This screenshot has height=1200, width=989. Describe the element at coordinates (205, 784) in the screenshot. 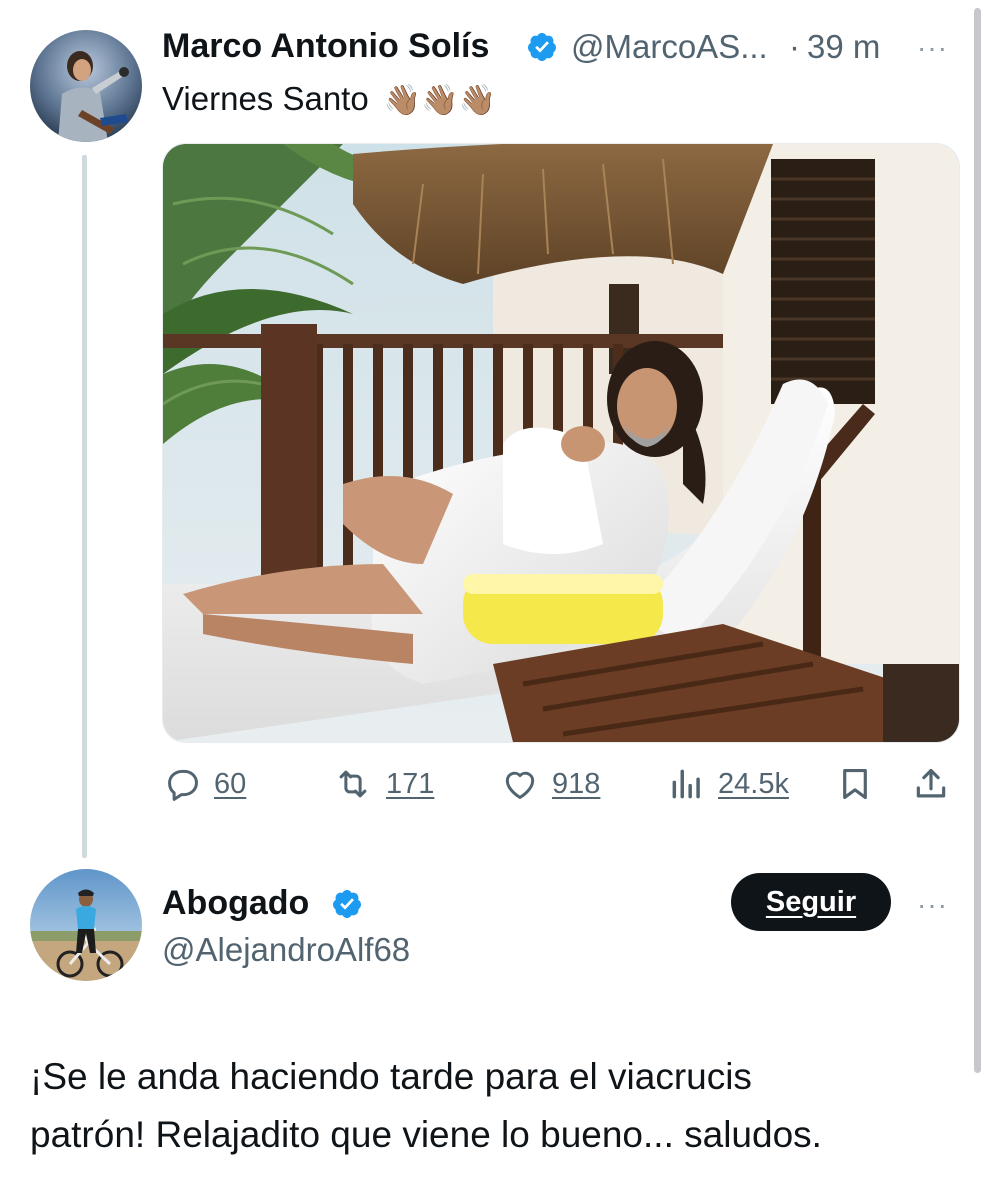

I see `reply-button: 60` at that location.